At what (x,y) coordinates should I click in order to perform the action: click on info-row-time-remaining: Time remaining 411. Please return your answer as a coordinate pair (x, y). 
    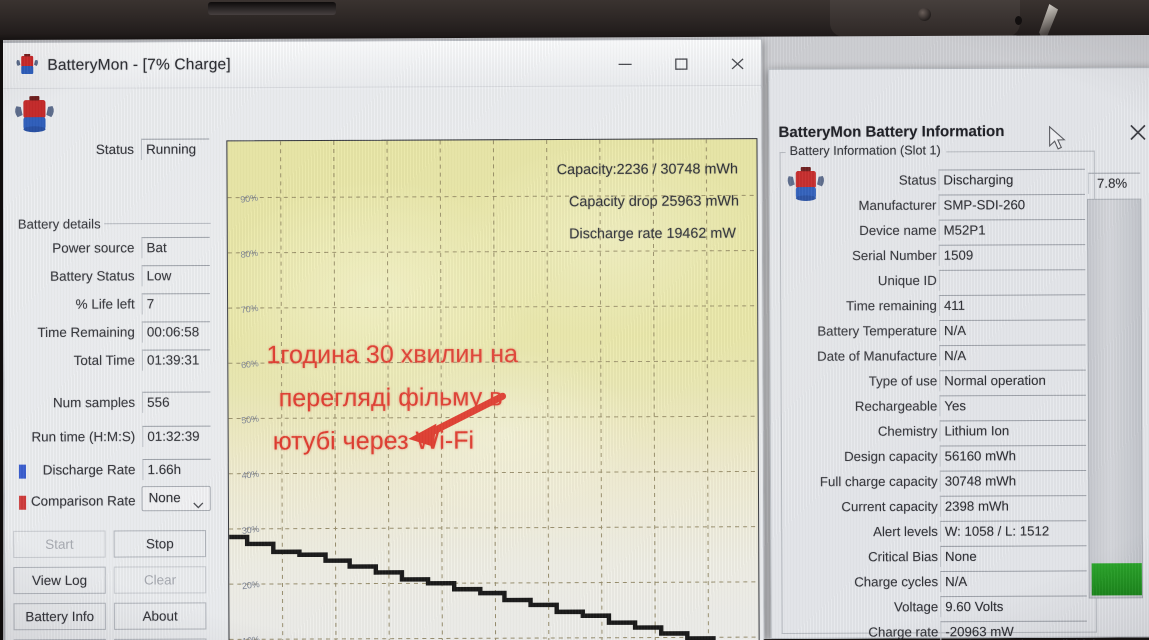
    Looking at the image, I should click on (935, 307).